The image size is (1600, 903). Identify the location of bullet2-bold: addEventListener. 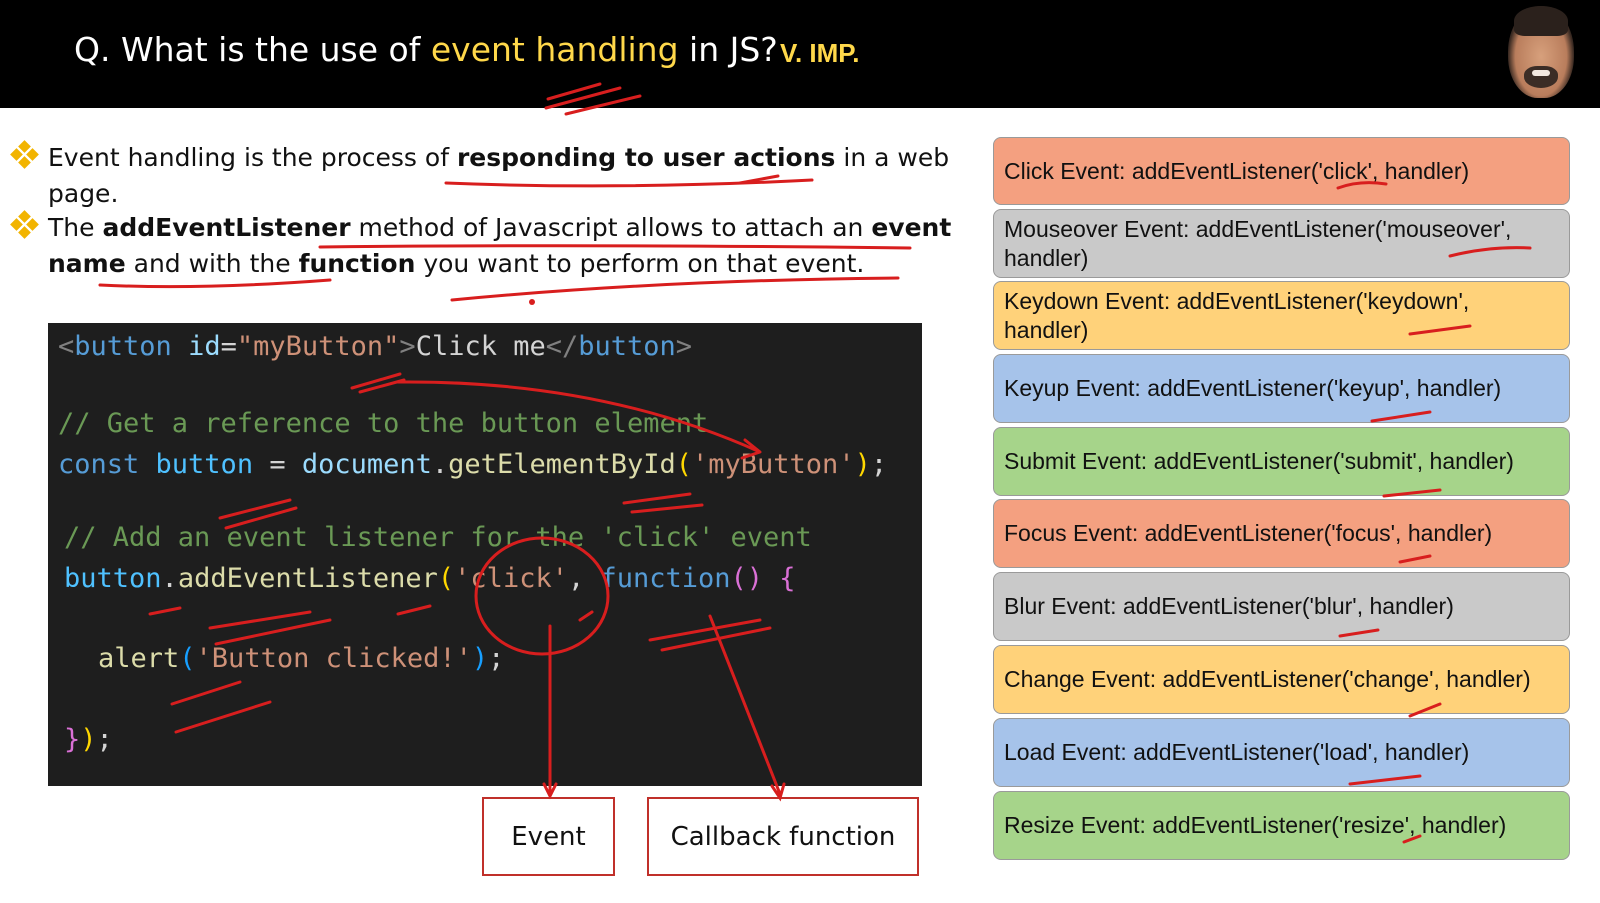
(226, 227).